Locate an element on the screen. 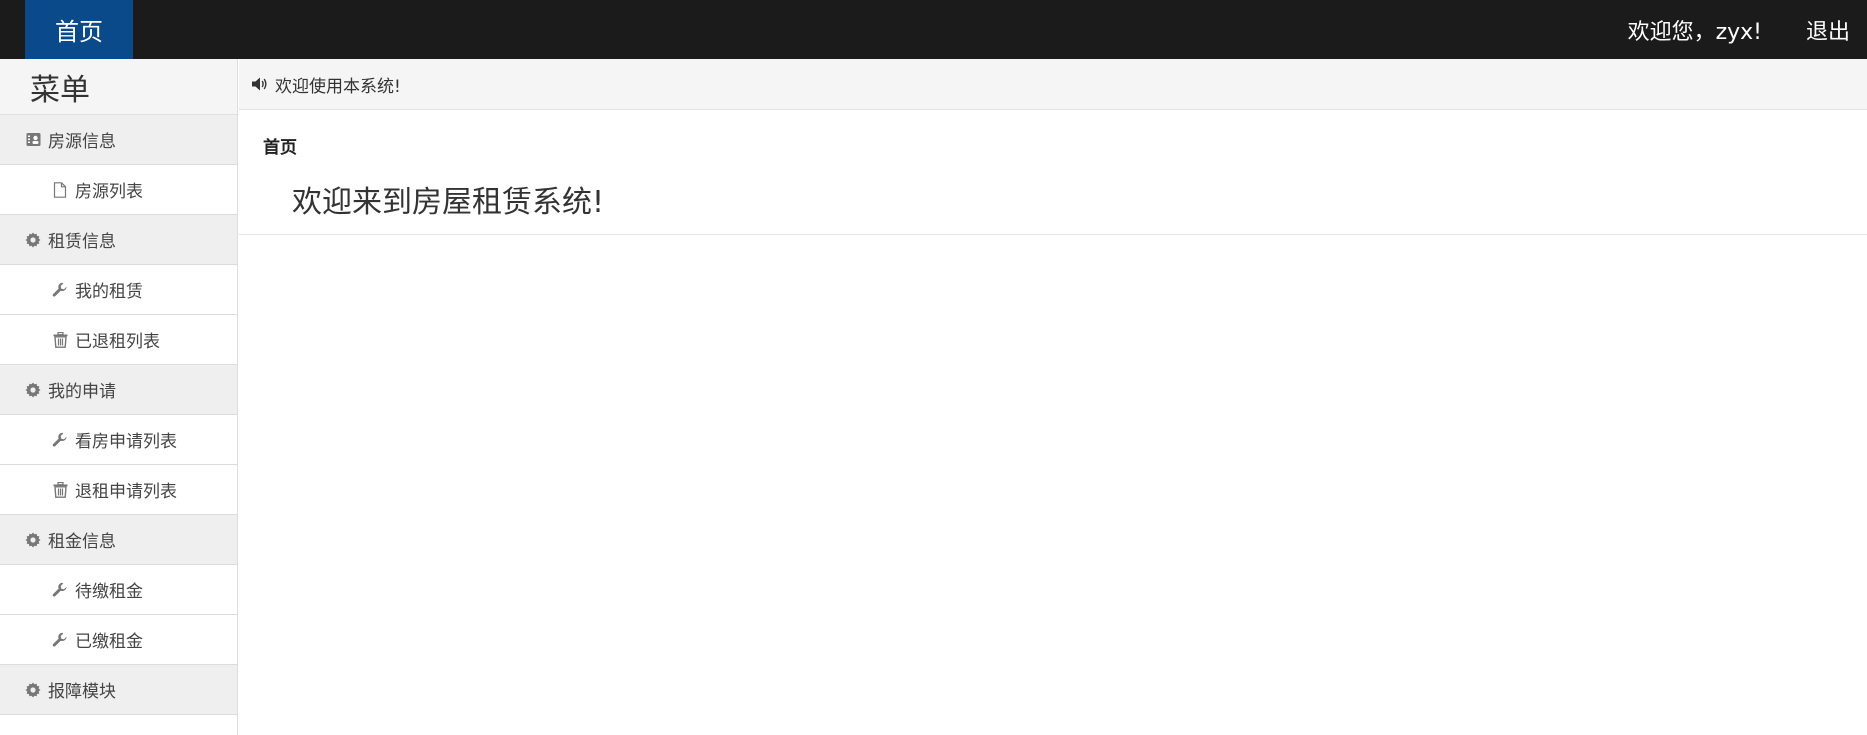 This screenshot has height=735, width=1867. sidebar-group-rent-info: 租金信息 is located at coordinates (118, 540).